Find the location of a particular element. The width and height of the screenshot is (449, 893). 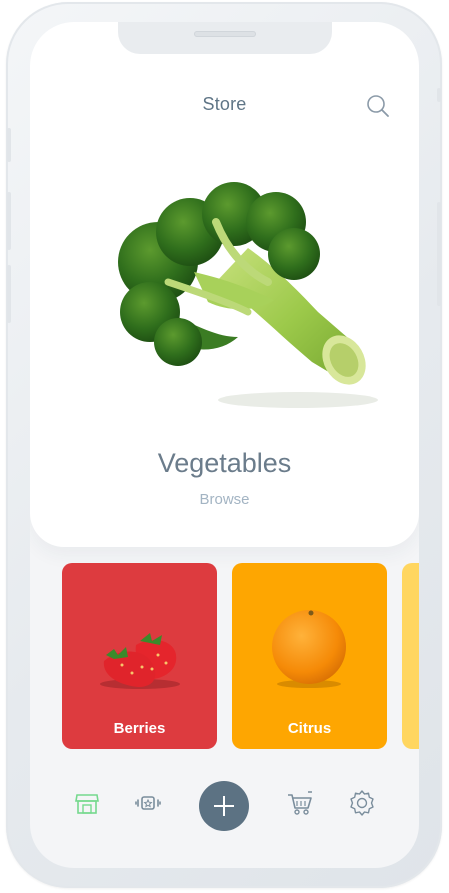

bottom-nav is located at coordinates (224, 802).